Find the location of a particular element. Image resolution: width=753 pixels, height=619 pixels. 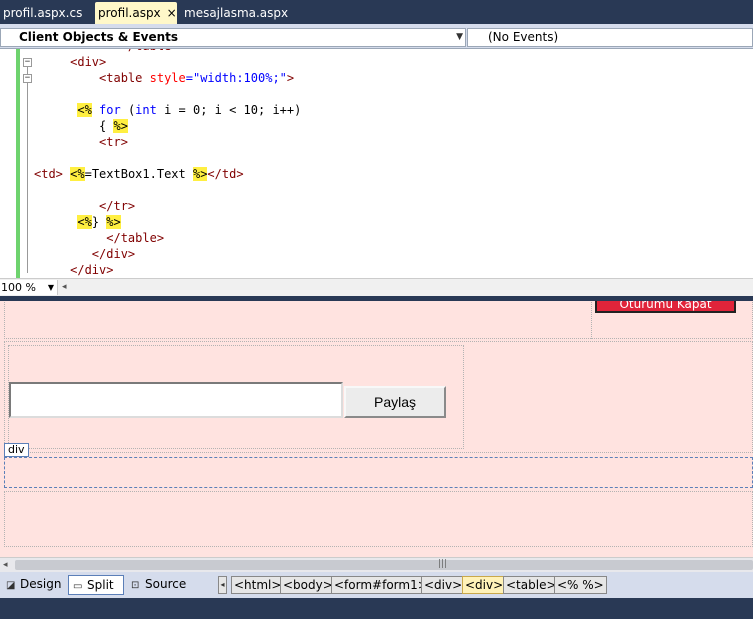

dropdown-value: Client Objects & Events is located at coordinates (99, 37).